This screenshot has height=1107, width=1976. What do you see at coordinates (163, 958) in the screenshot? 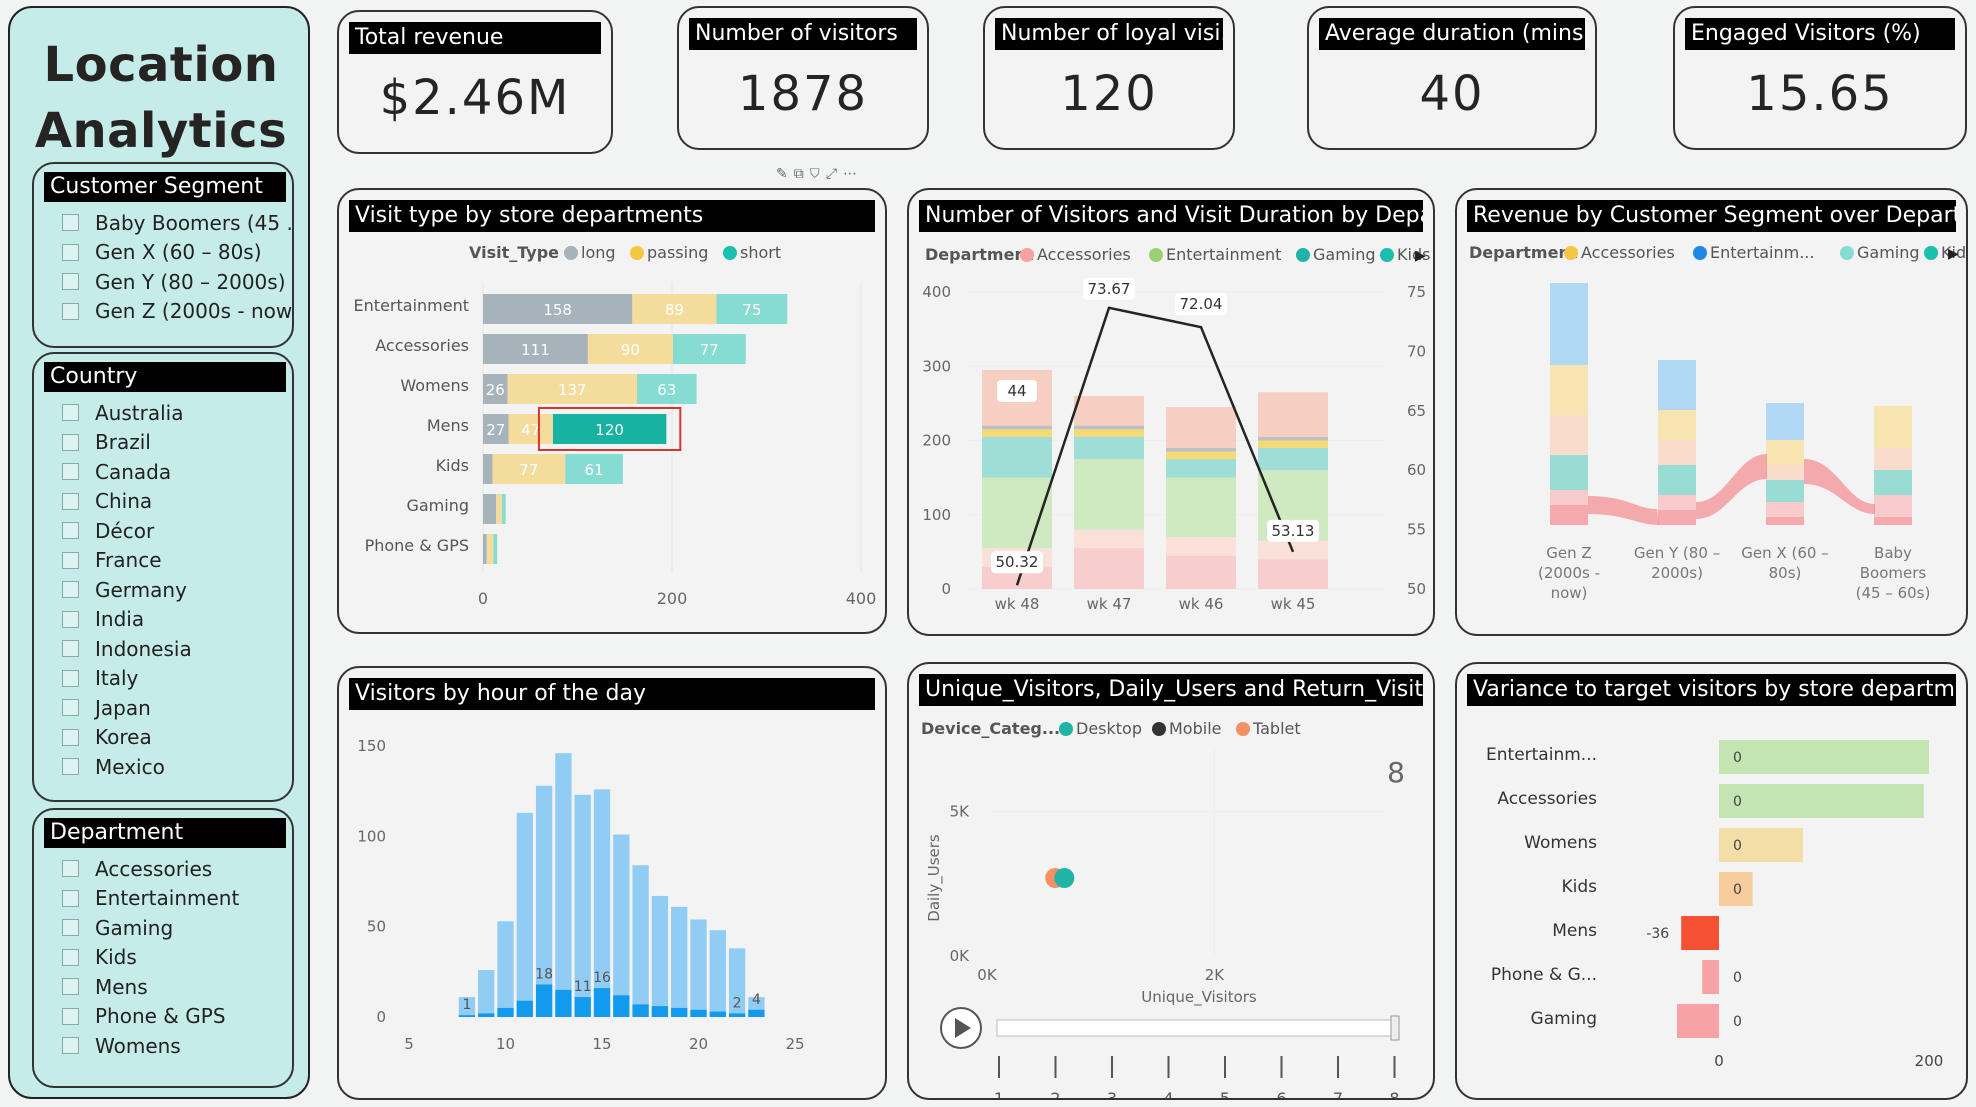
I see `slicer-item: Kids` at bounding box center [163, 958].